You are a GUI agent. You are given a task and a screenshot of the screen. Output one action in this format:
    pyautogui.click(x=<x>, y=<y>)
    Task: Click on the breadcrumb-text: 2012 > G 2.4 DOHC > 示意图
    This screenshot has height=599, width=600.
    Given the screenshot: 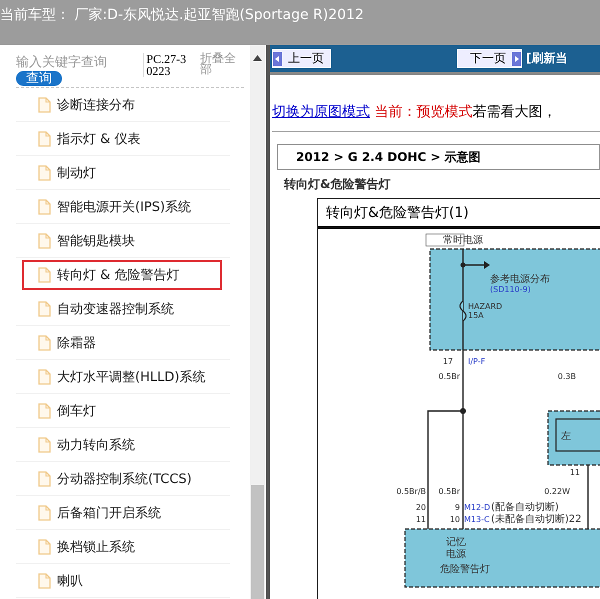 What is the action you would take?
    pyautogui.click(x=388, y=157)
    